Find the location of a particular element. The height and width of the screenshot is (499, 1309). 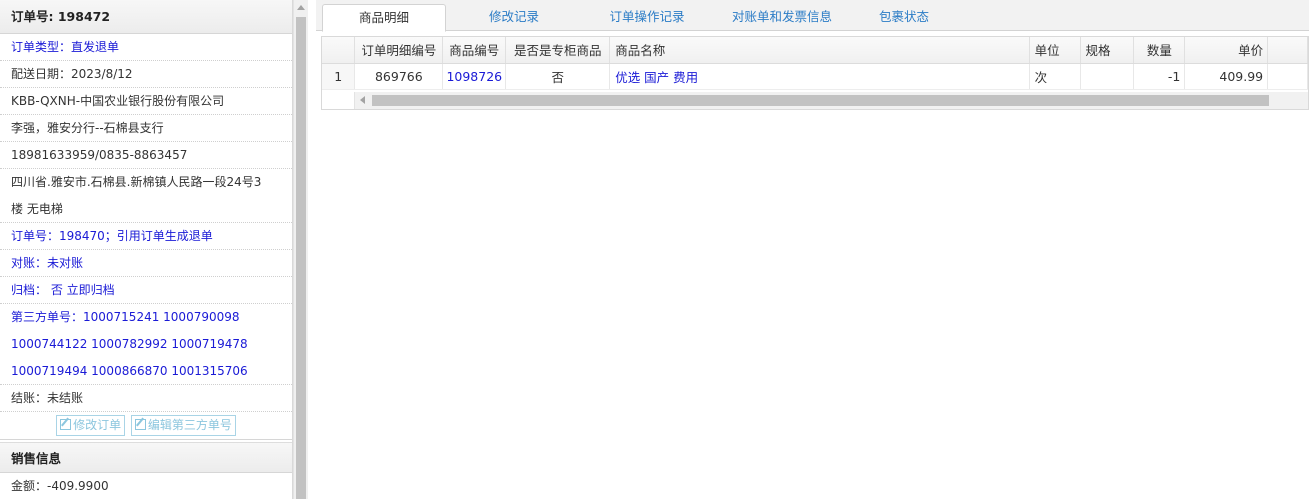

table-header-row: 订单明细编号 商品编号 是否是专柜商品 商品名称 单位 规格 数量 单价 is located at coordinates (815, 50).